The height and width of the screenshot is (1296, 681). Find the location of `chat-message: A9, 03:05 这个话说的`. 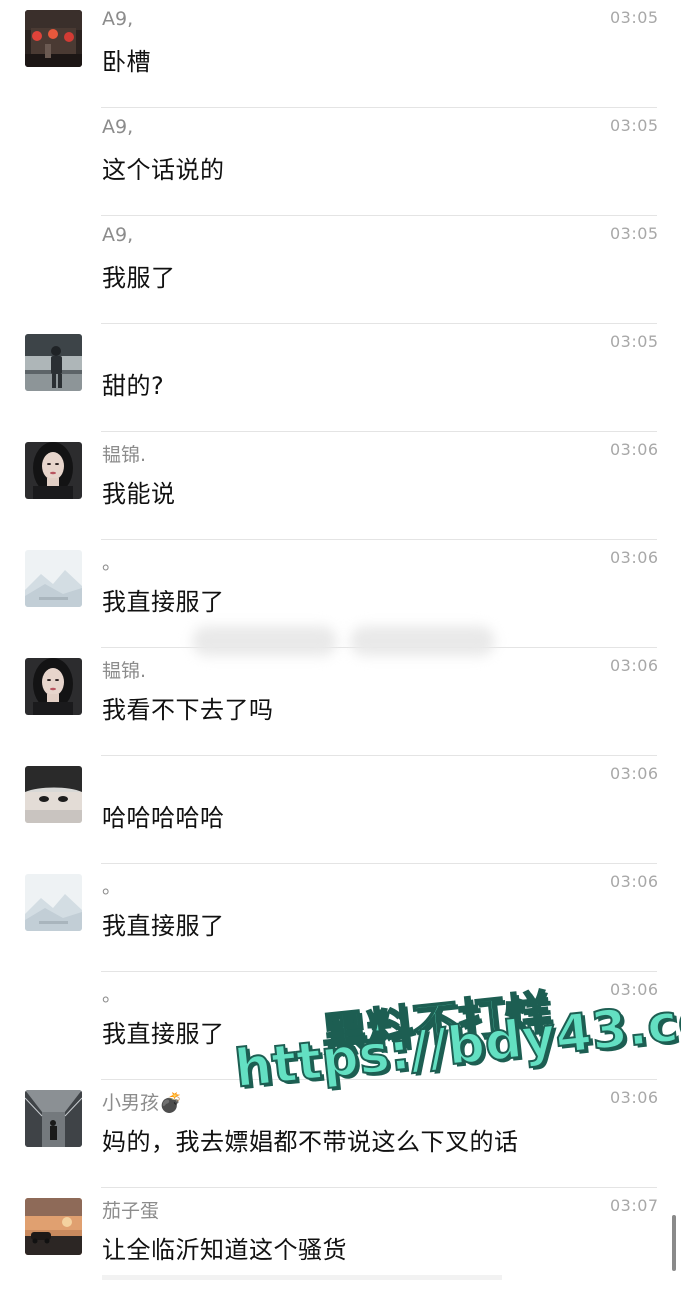

chat-message: A9, 03:05 这个话说的 is located at coordinates (340, 162).